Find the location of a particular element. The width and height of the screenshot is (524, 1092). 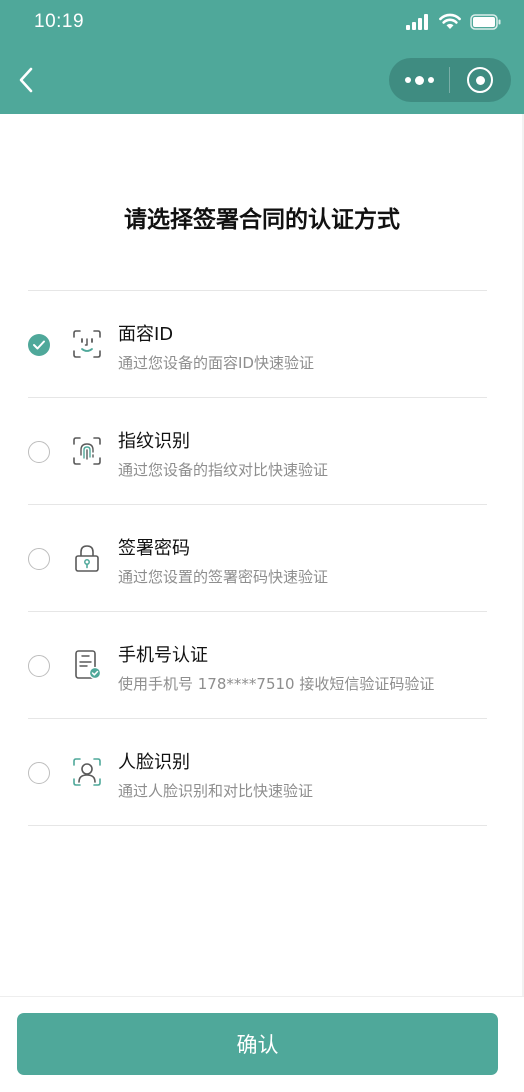

fingerprint-icon is located at coordinates (87, 451).